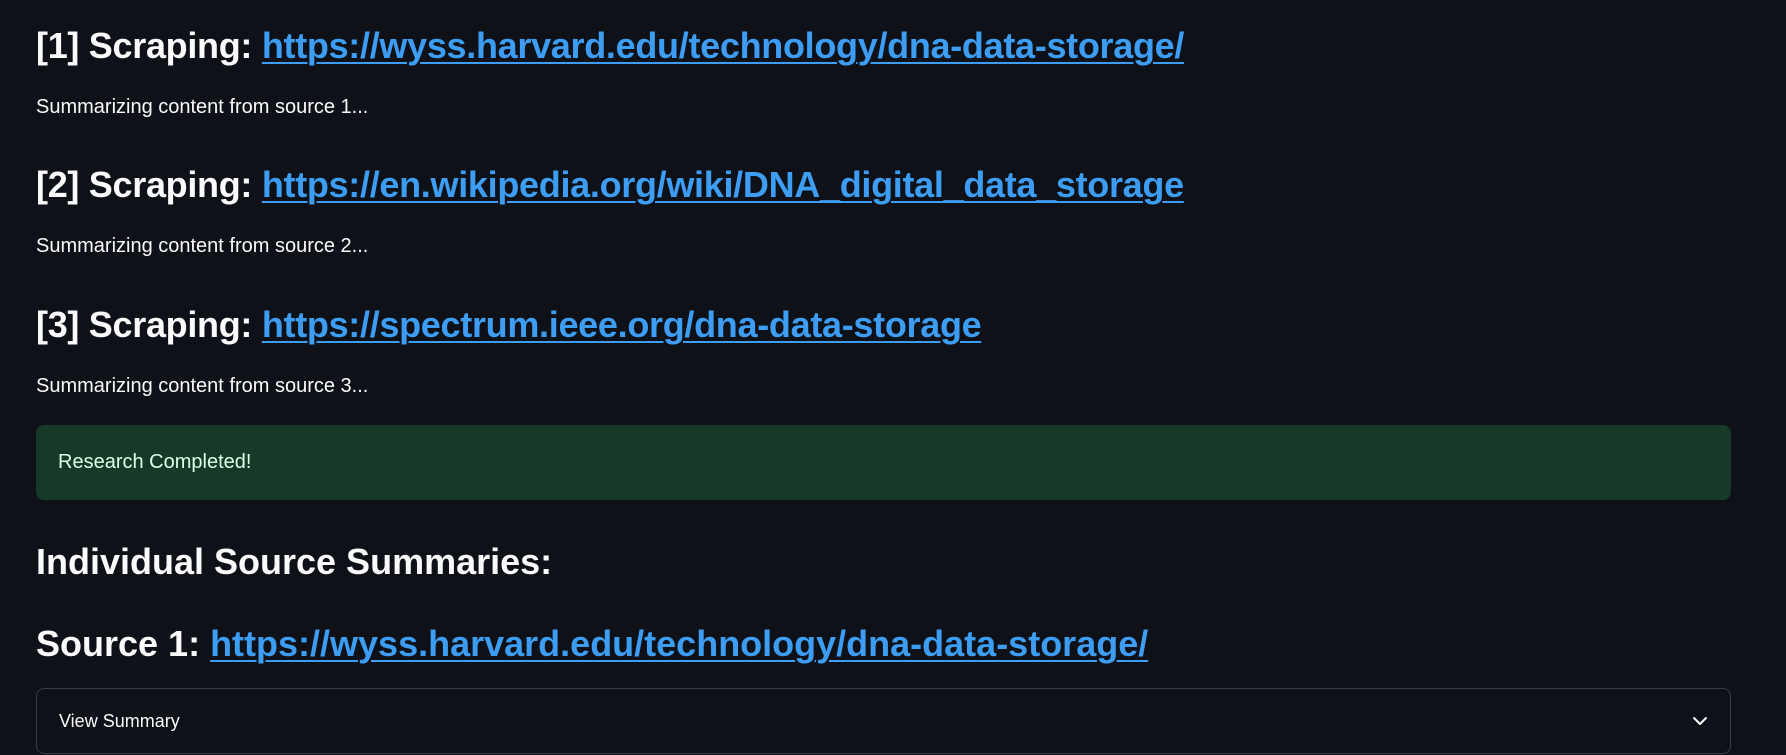 This screenshot has width=1786, height=755. What do you see at coordinates (155, 462) in the screenshot?
I see `success-message: Research Completed!` at bounding box center [155, 462].